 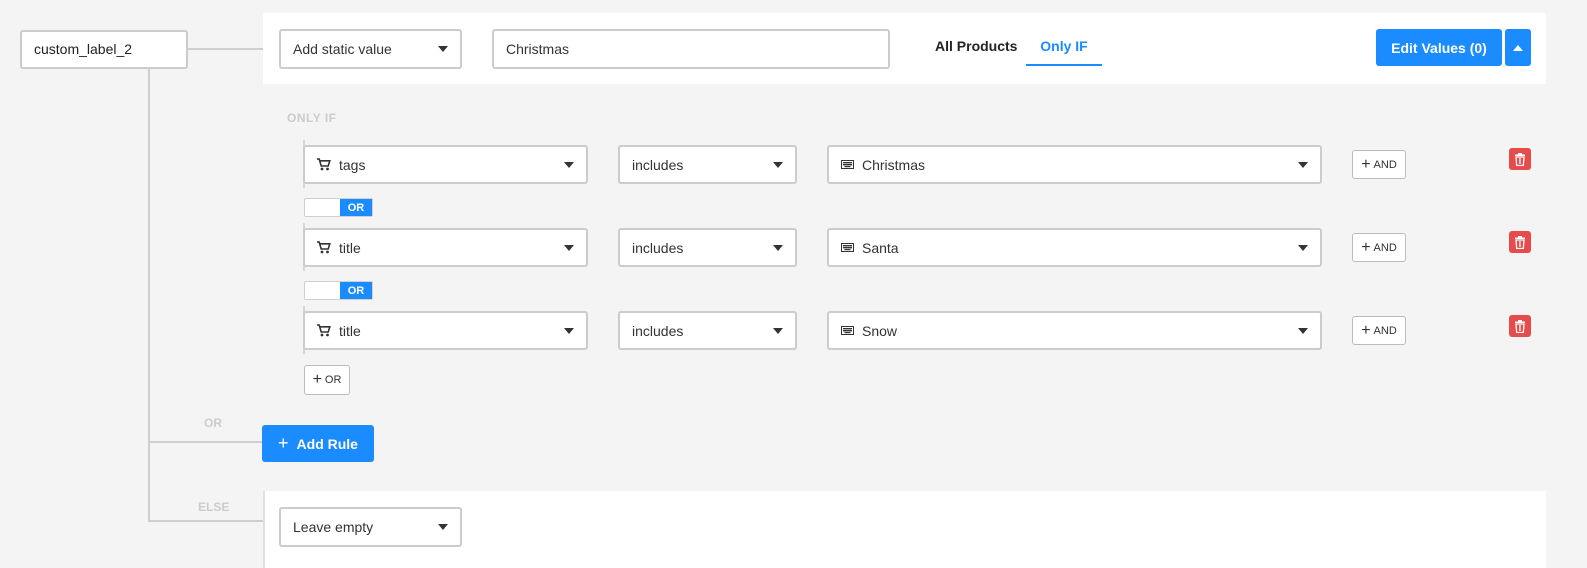 I want to click on condition-value-select: Santa, so click(x=1074, y=247).